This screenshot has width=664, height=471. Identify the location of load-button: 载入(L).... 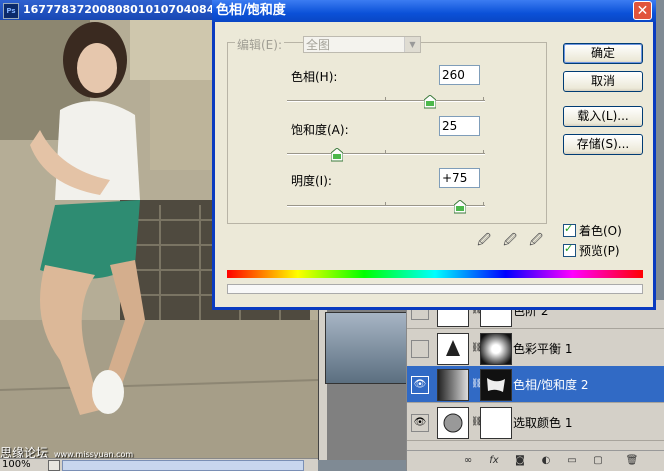
(603, 116).